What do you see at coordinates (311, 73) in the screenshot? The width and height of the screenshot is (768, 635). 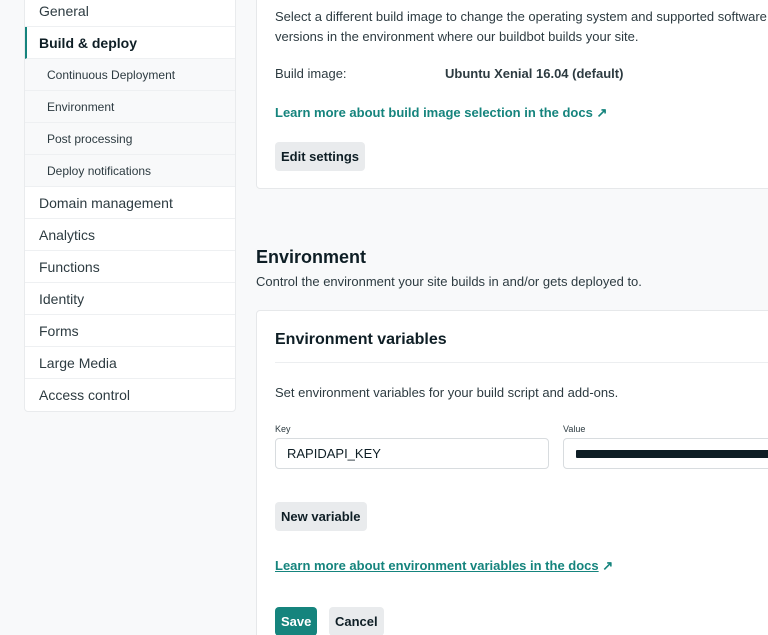 I see `build-image-label: Build image:` at bounding box center [311, 73].